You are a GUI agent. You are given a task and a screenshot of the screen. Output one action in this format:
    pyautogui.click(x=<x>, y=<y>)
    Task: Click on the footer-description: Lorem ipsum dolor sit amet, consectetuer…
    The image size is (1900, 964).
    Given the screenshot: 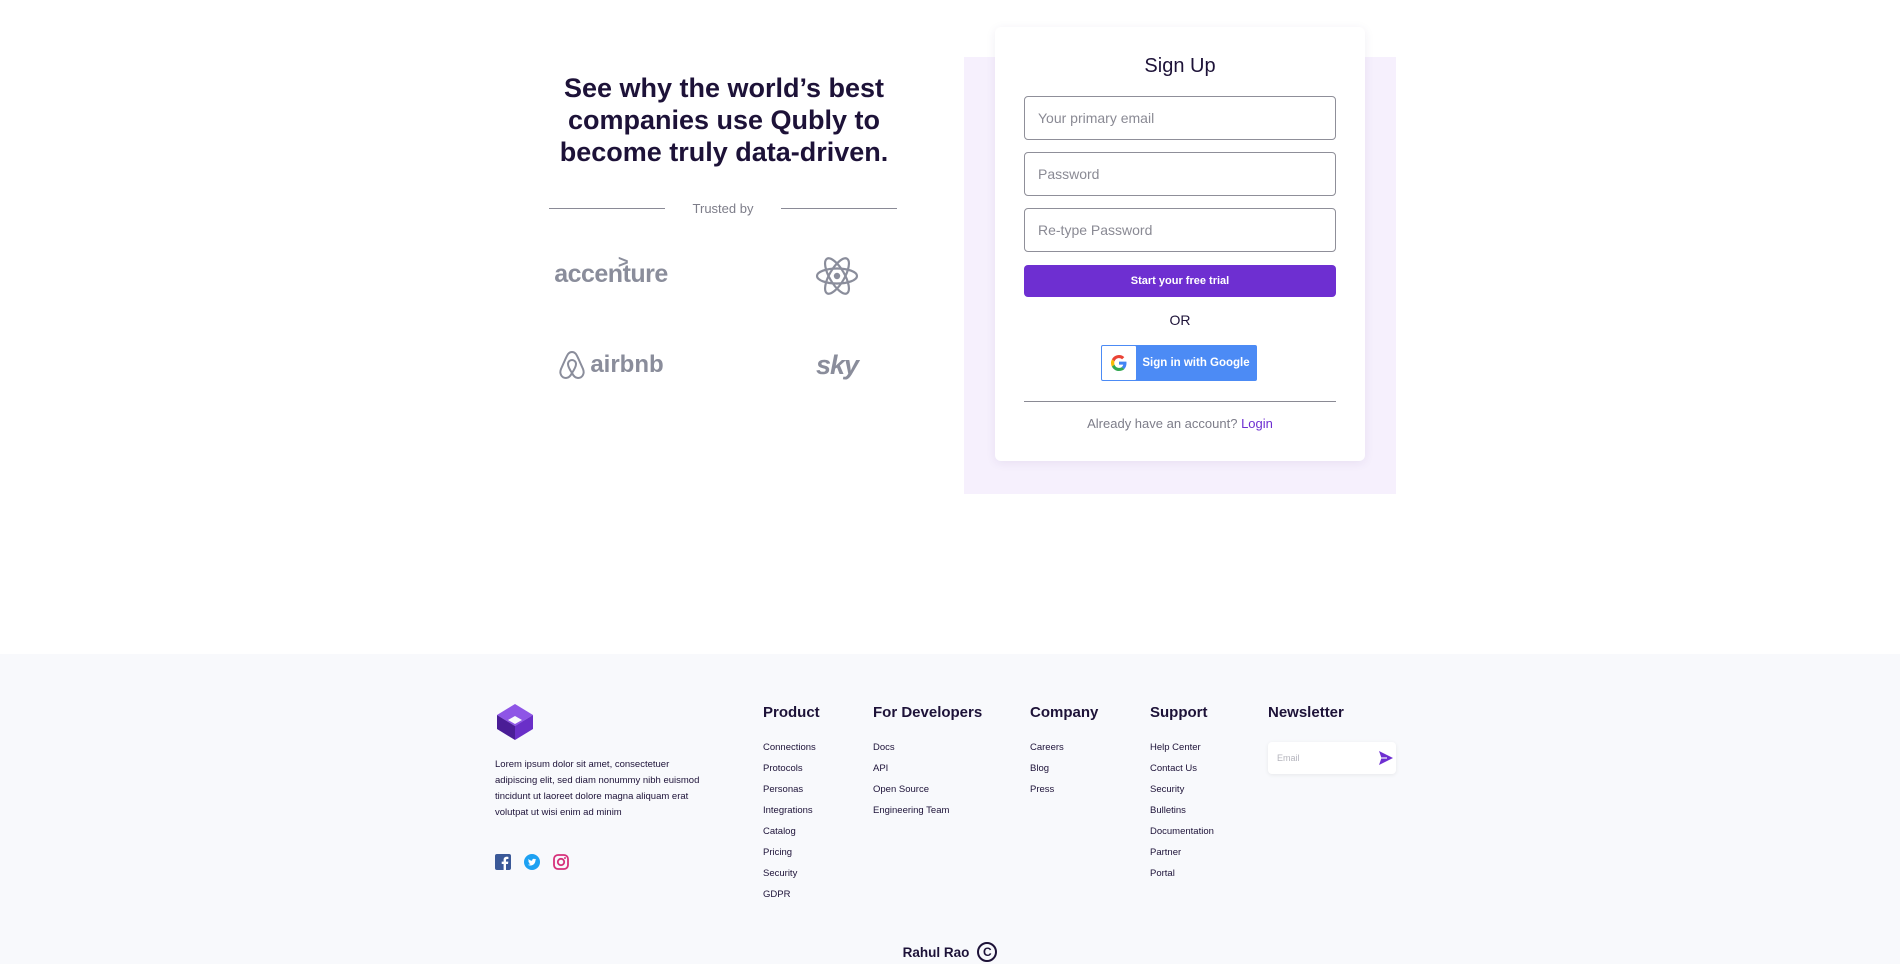 What is the action you would take?
    pyautogui.click(x=597, y=788)
    